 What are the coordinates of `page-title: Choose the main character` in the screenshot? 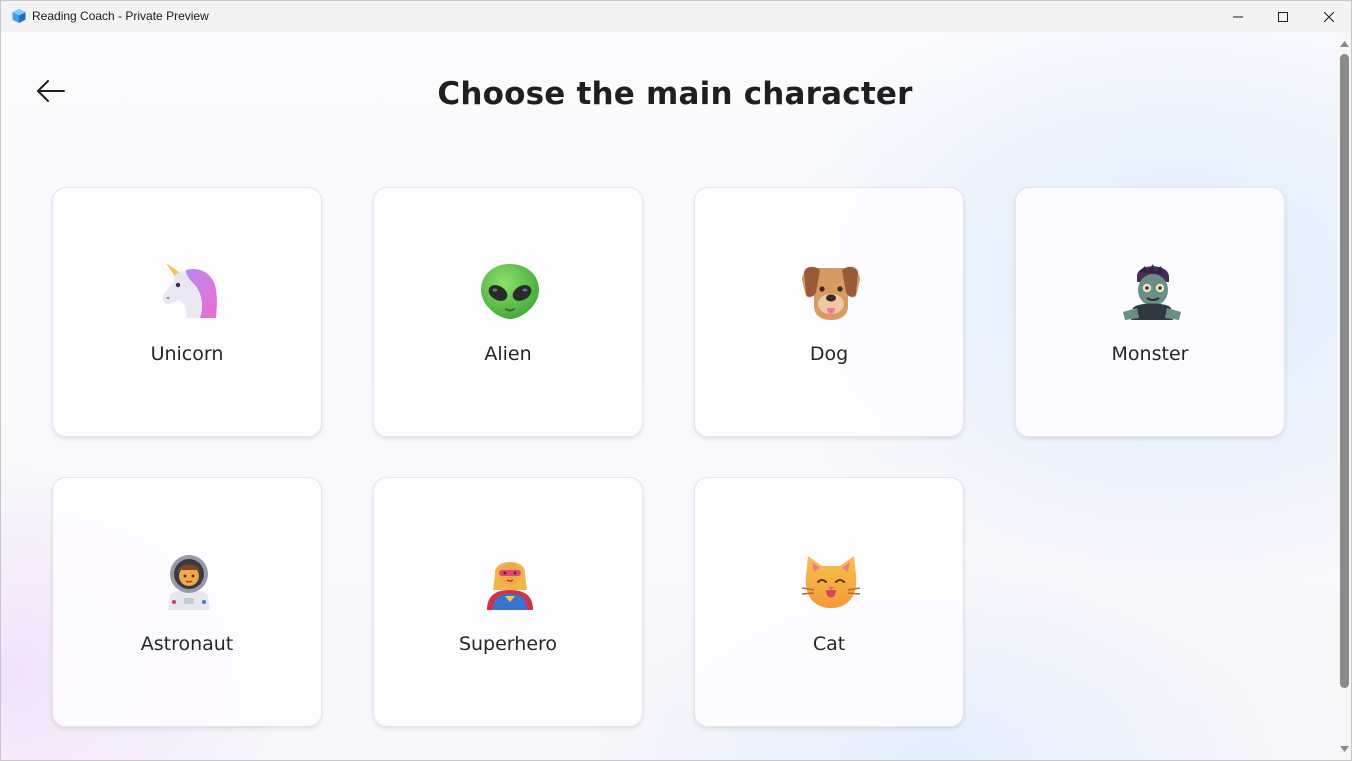 It's located at (675, 94).